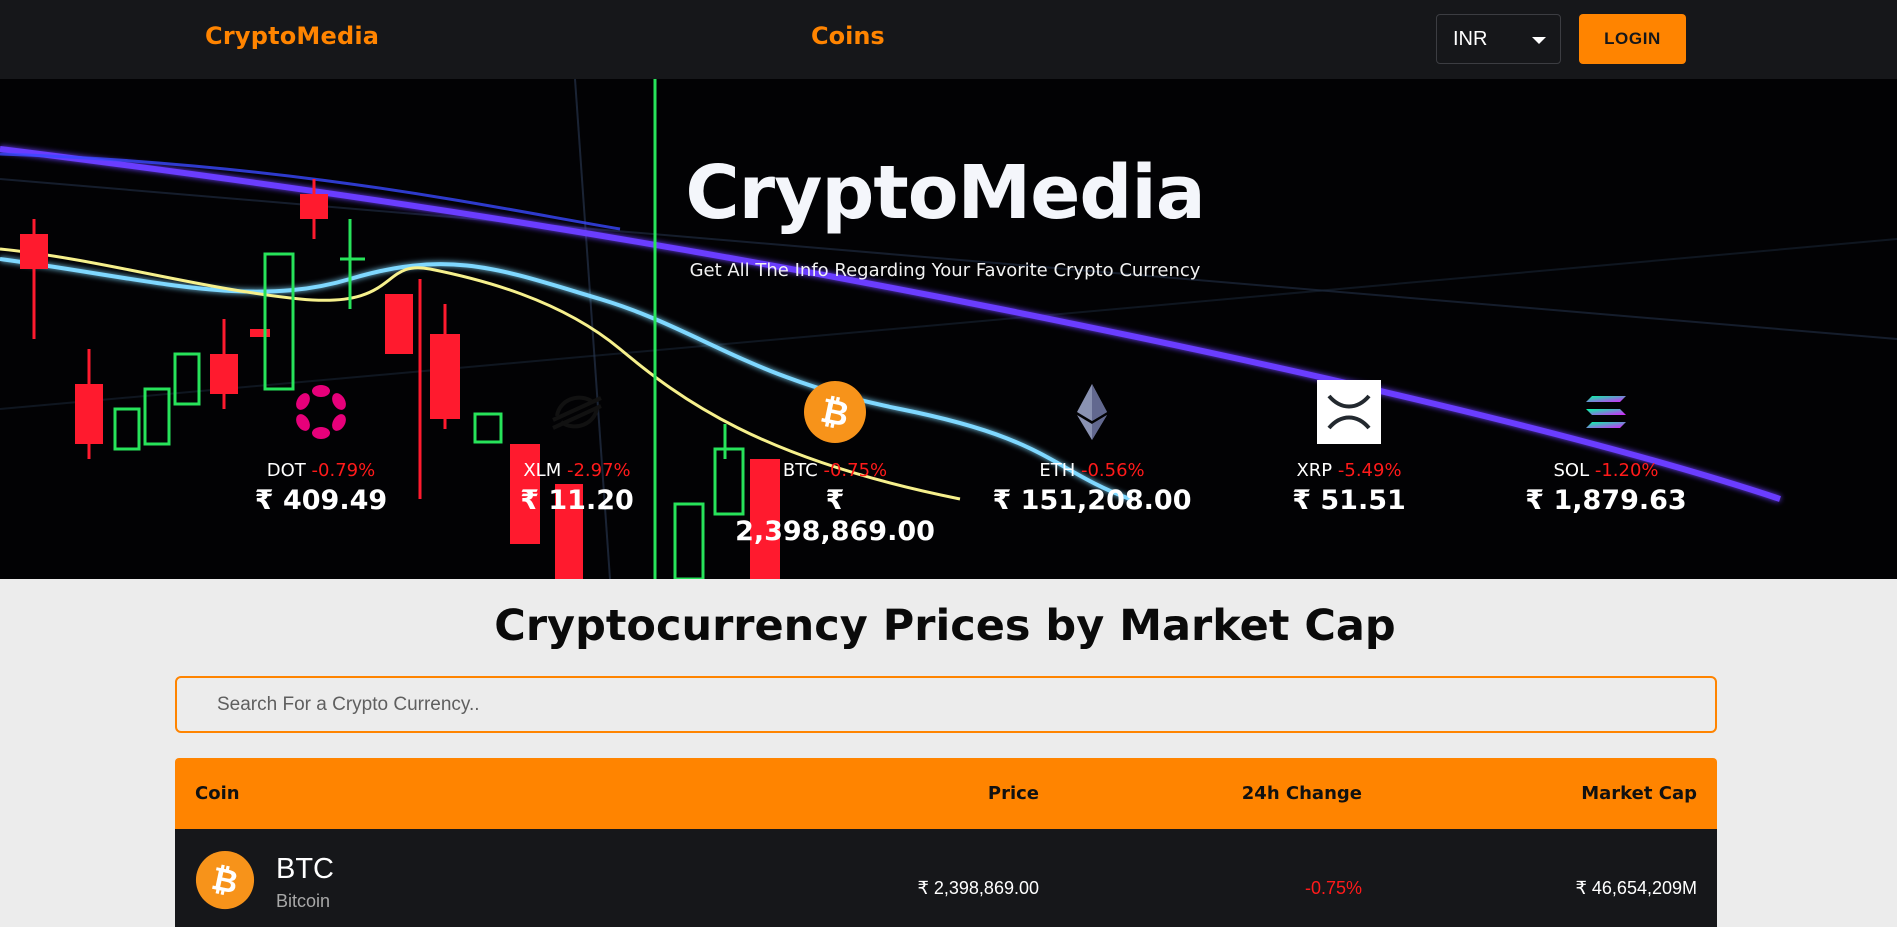  I want to click on carousel-symbol: SOL, so click(1571, 470).